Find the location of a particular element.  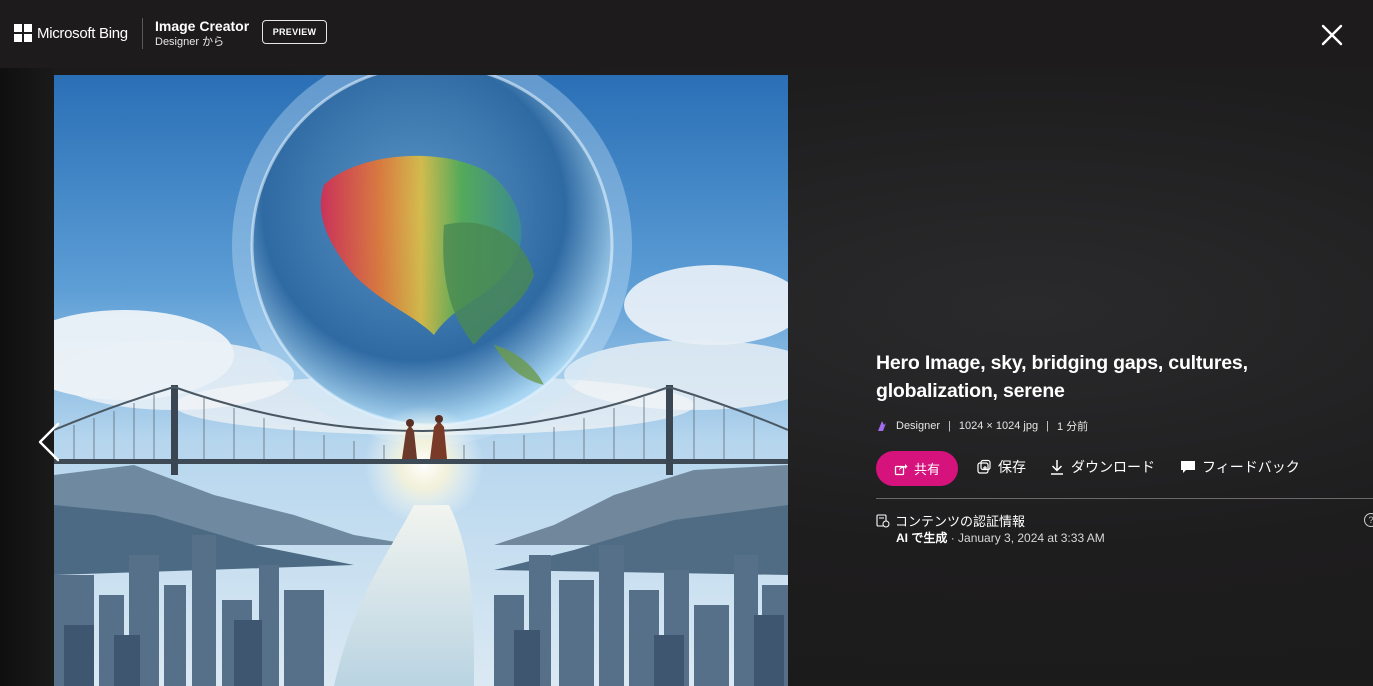

close-button is located at coordinates (1332, 34).